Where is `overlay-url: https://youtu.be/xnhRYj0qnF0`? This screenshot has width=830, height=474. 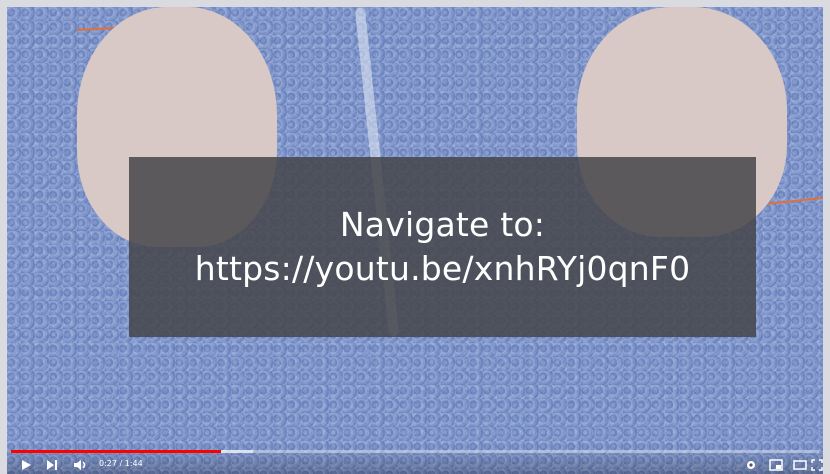
overlay-url: https://youtu.be/xnhRYj0qnF0 is located at coordinates (443, 269).